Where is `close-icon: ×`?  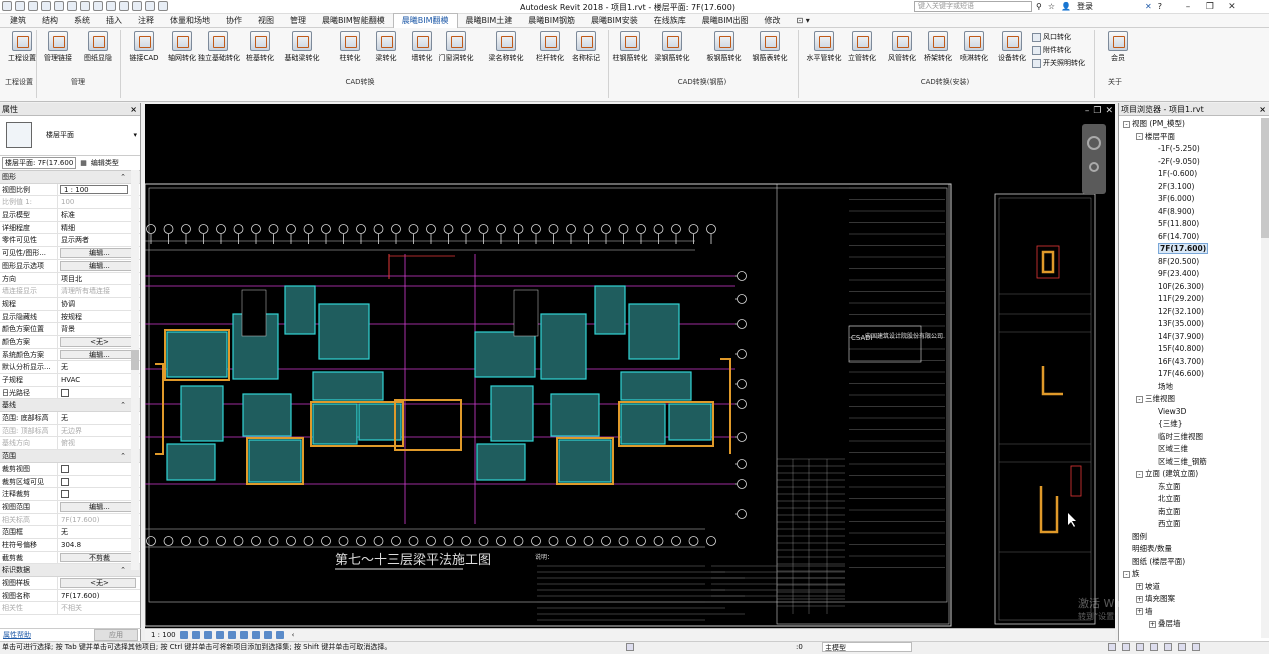 close-icon: × is located at coordinates (133, 109).